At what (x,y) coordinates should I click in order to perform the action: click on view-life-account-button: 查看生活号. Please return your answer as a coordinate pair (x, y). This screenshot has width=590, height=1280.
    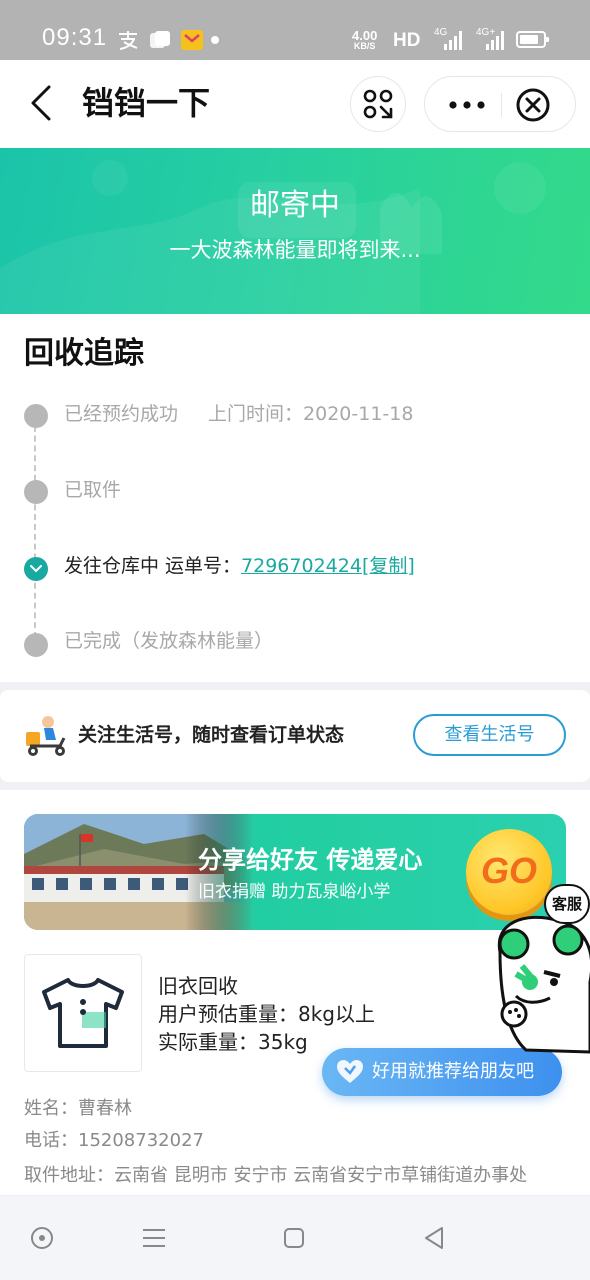
    Looking at the image, I should click on (489, 735).